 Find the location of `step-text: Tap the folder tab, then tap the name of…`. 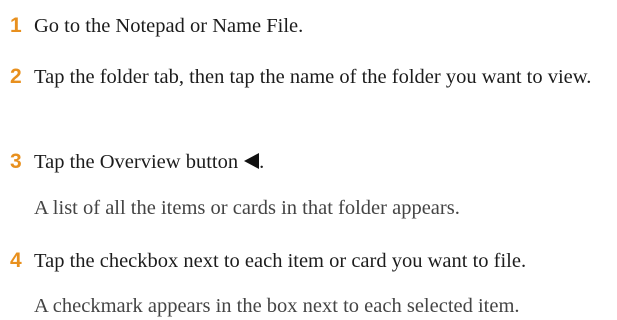

step-text: Tap the folder tab, then tap the name of… is located at coordinates (313, 77).